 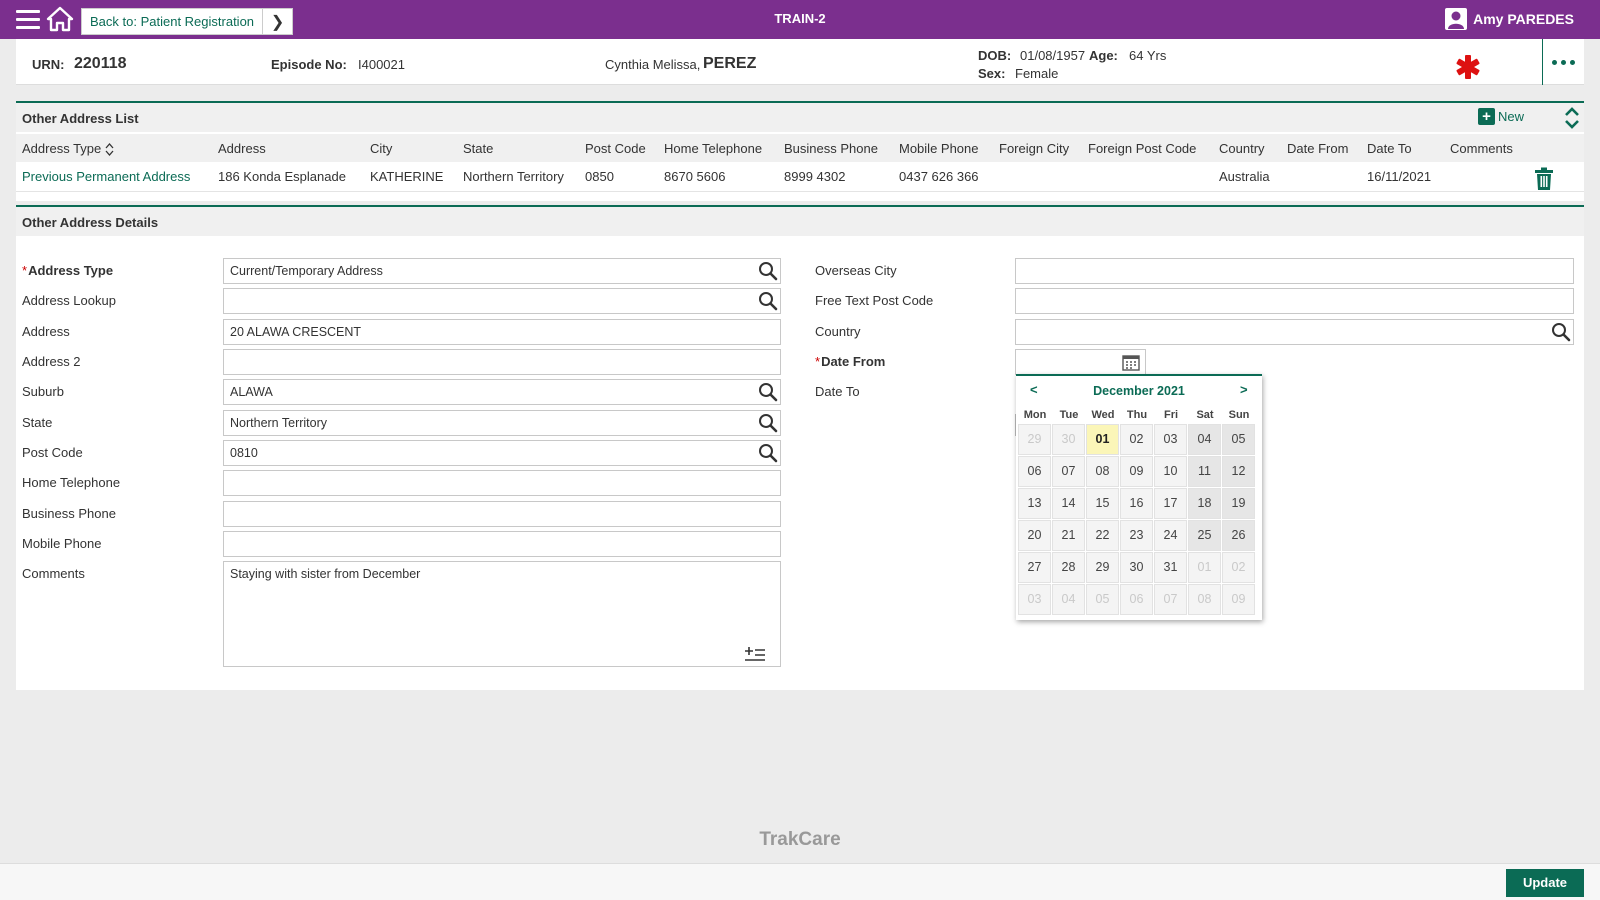 I want to click on column-header: Address Type, so click(x=68, y=148).